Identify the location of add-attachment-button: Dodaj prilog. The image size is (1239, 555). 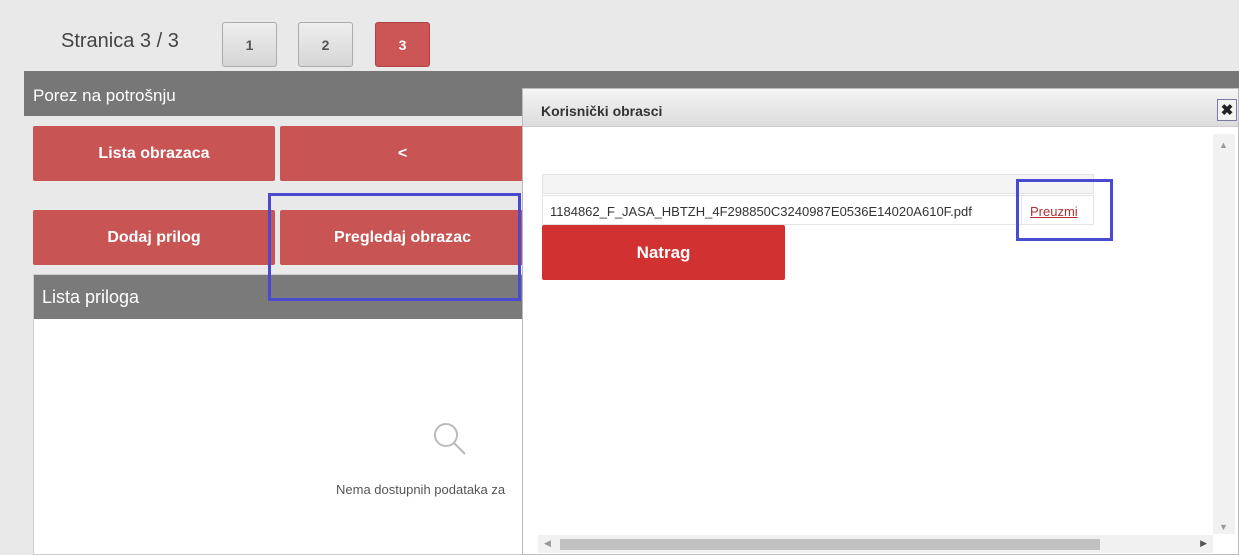
(154, 237).